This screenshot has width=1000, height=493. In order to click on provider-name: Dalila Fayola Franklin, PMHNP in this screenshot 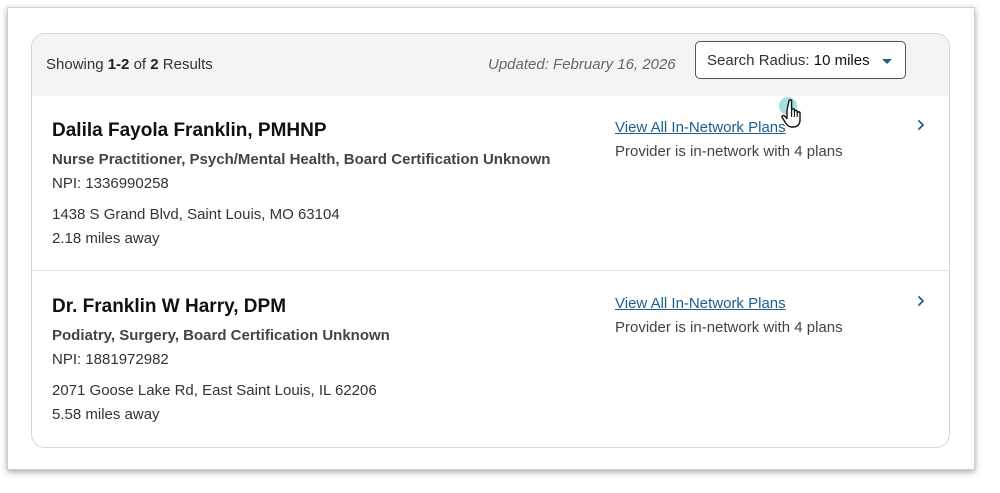, I will do `click(189, 130)`.